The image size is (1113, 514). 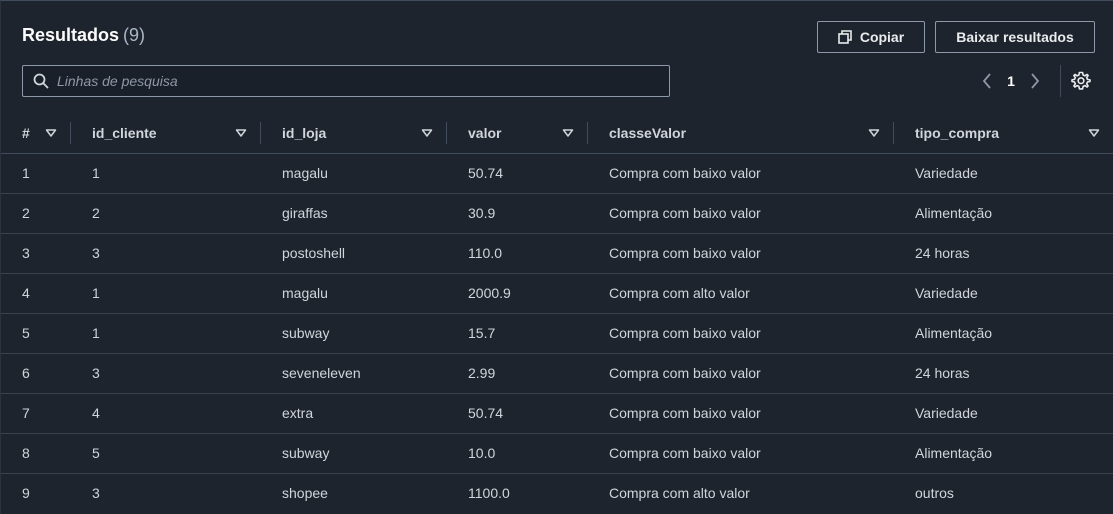 I want to click on table-cell: 30.9, so click(x=517, y=213).